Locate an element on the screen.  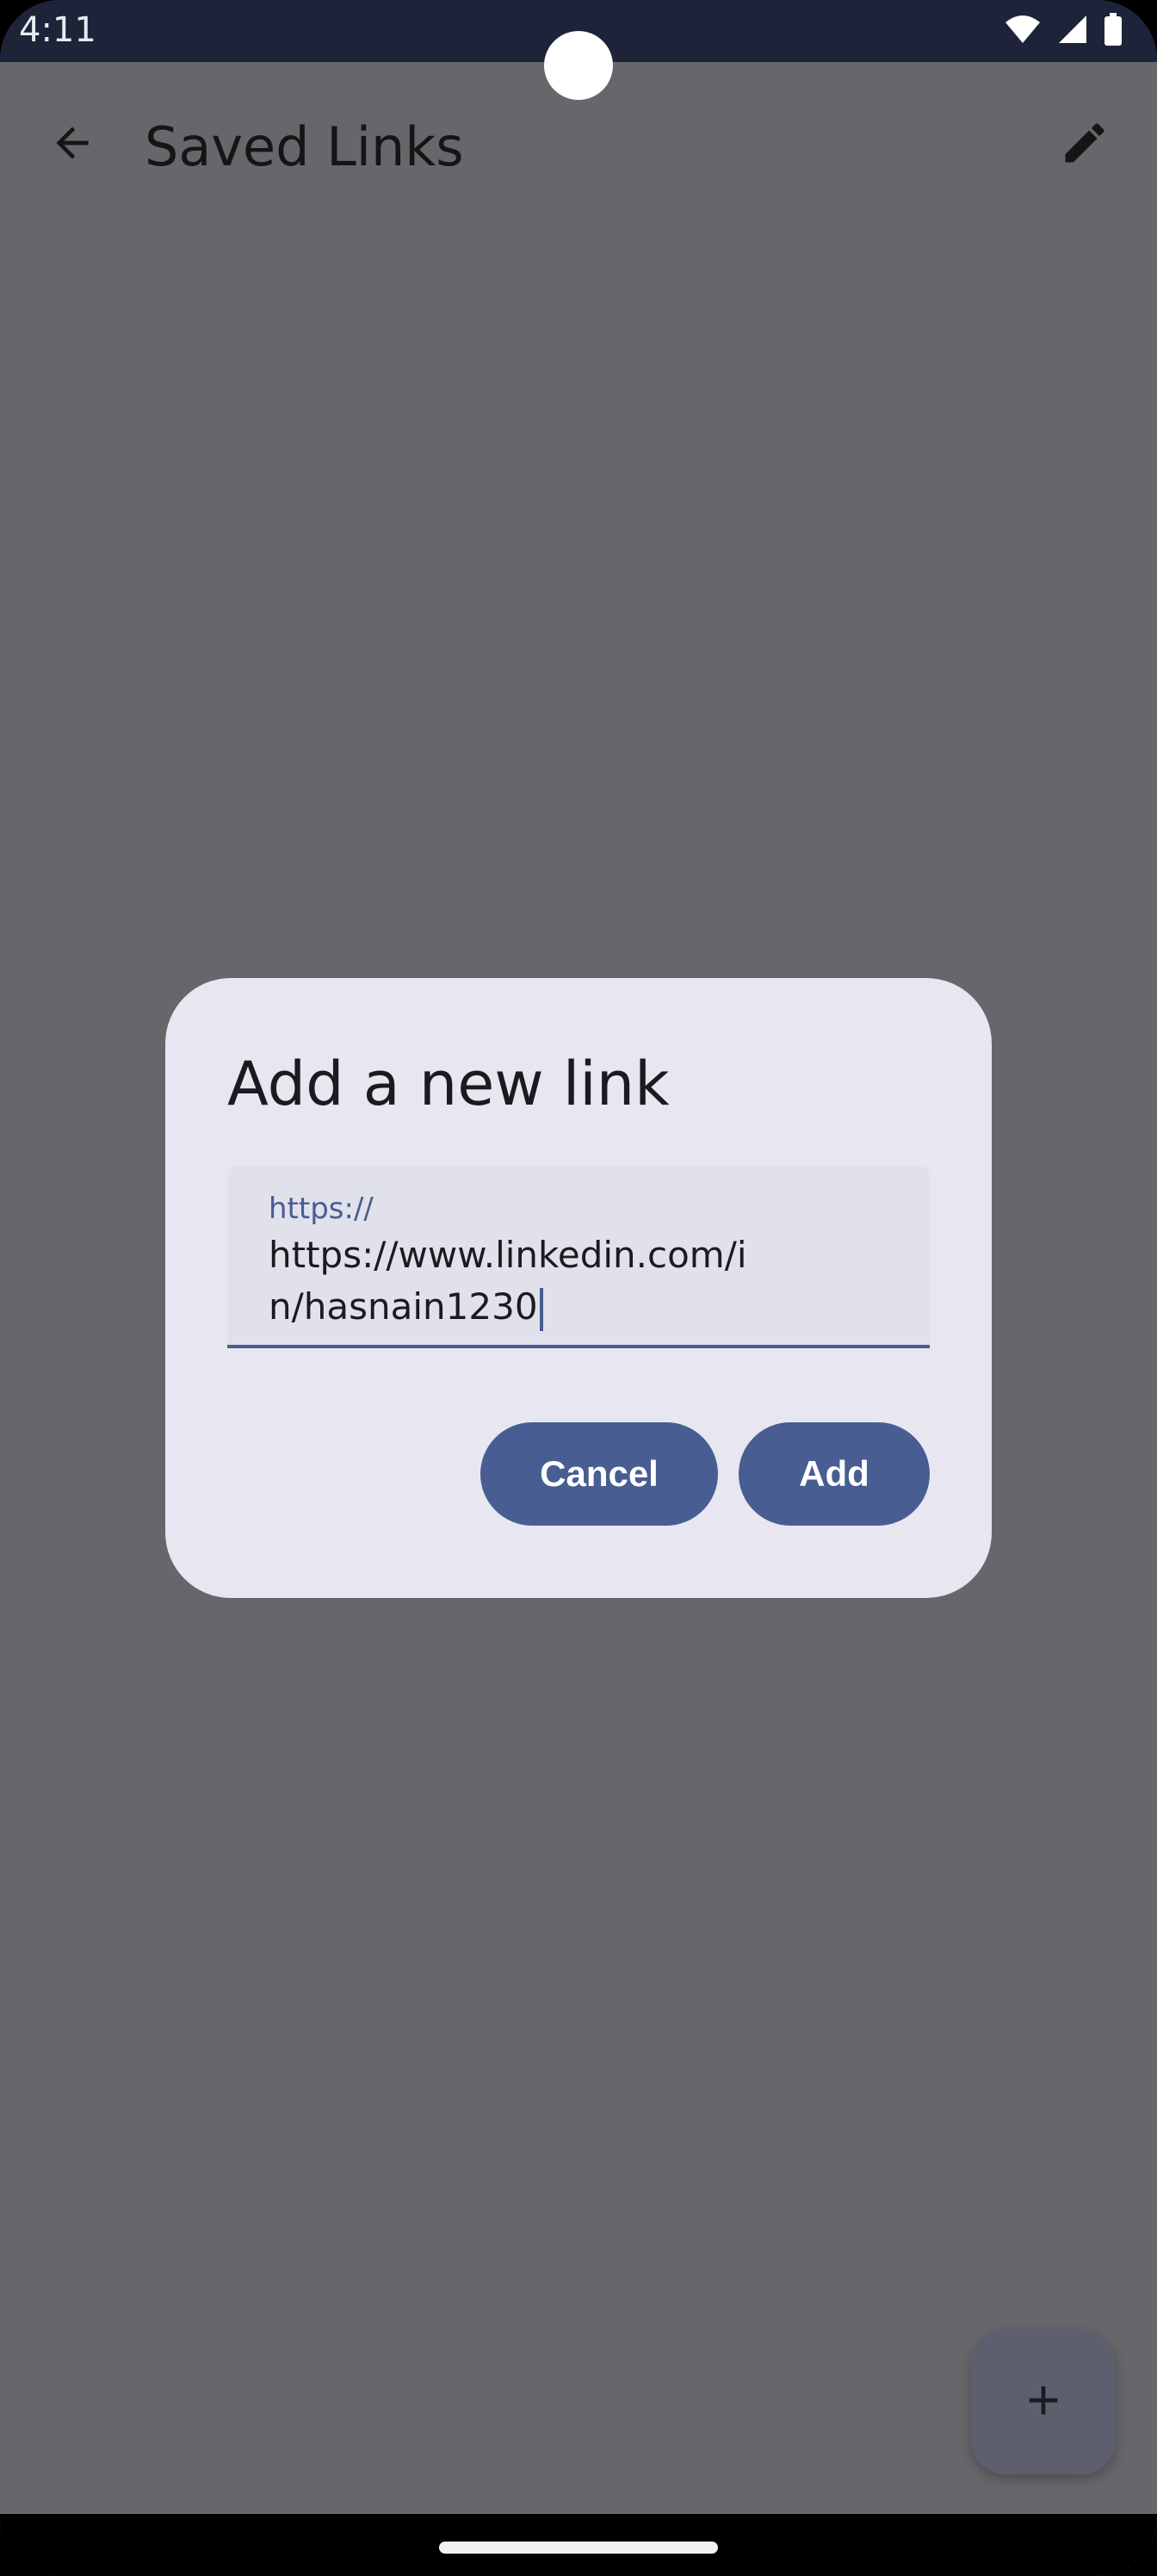
top-app-bar: Saved Links is located at coordinates (579, 146).